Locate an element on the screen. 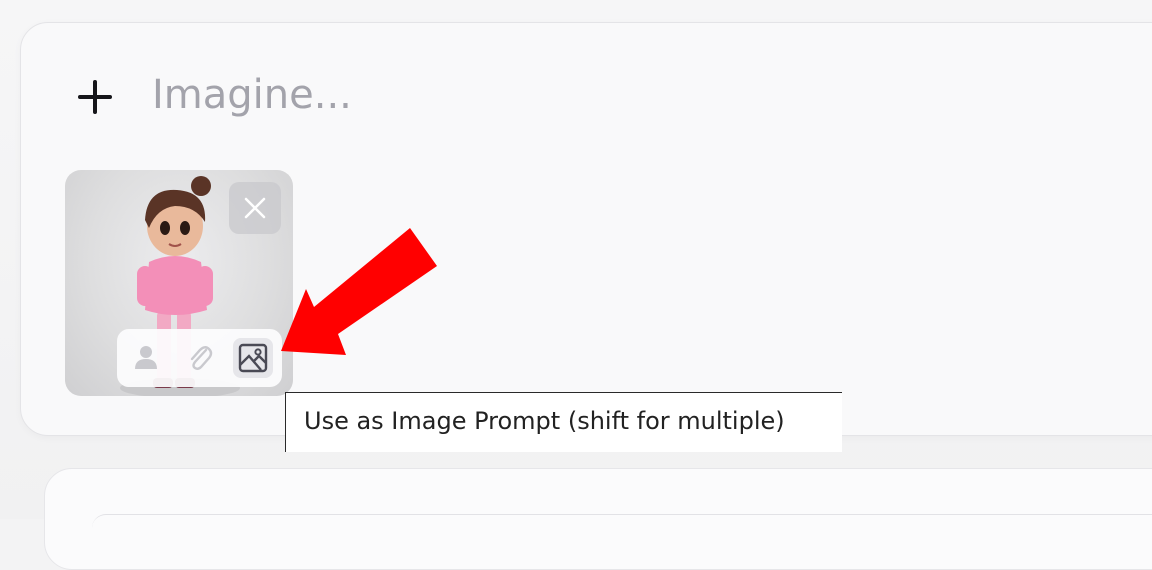 This screenshot has height=570, width=1152. person-icon is located at coordinates (146, 357).